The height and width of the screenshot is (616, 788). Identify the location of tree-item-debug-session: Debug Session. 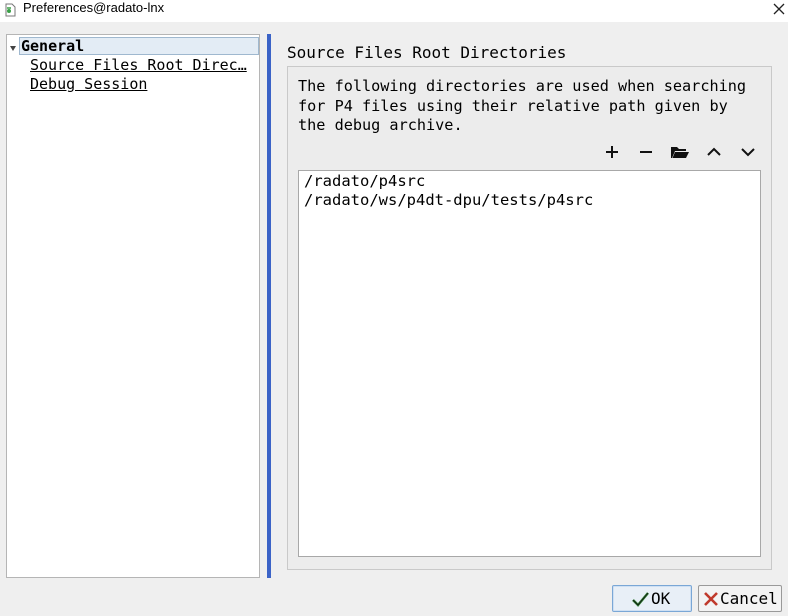
(88, 84).